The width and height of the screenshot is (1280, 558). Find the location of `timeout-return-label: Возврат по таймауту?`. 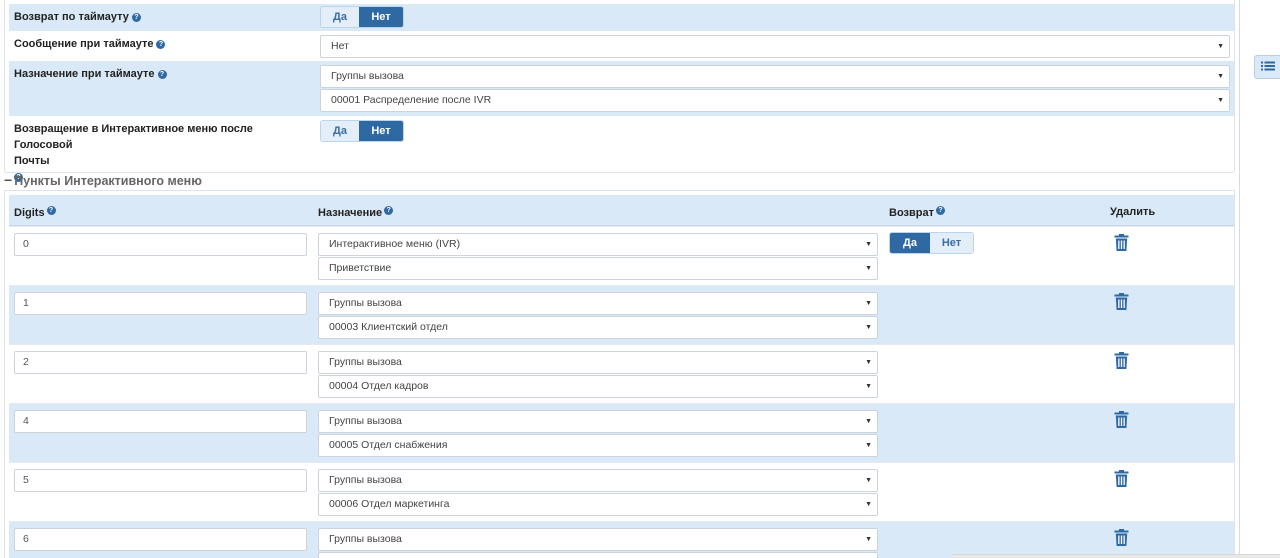

timeout-return-label: Возврат по таймауту? is located at coordinates (77, 17).